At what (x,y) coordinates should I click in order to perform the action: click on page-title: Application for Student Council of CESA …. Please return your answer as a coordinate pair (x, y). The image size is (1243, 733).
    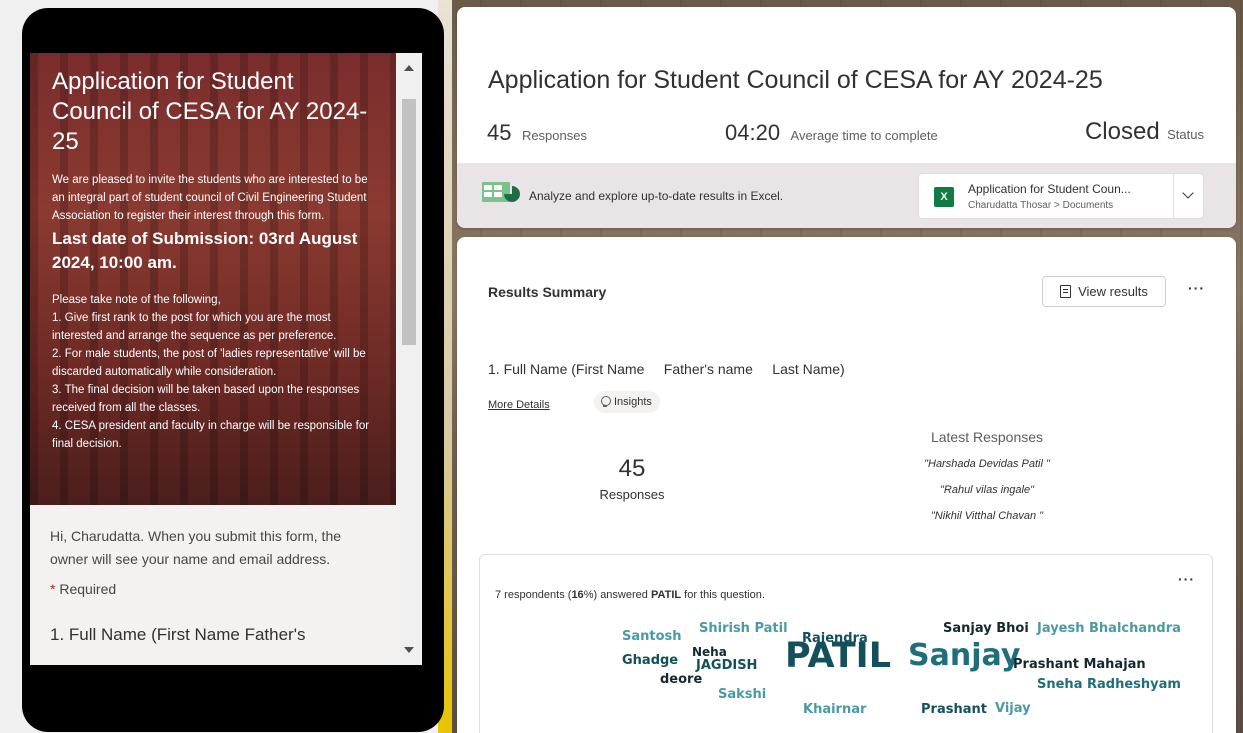
    Looking at the image, I should click on (795, 80).